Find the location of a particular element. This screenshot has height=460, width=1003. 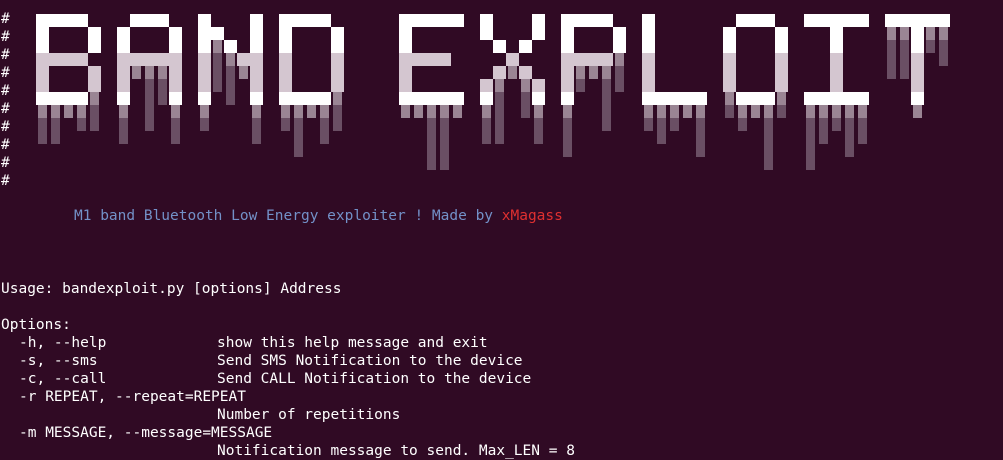

option-repeat-flag: -r REPEAT, --repeat=REPEAT is located at coordinates (132, 397).